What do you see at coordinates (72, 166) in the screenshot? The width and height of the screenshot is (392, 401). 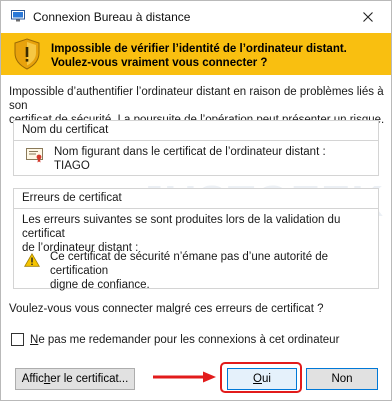 I see `certificate-value: TIAGO` at bounding box center [72, 166].